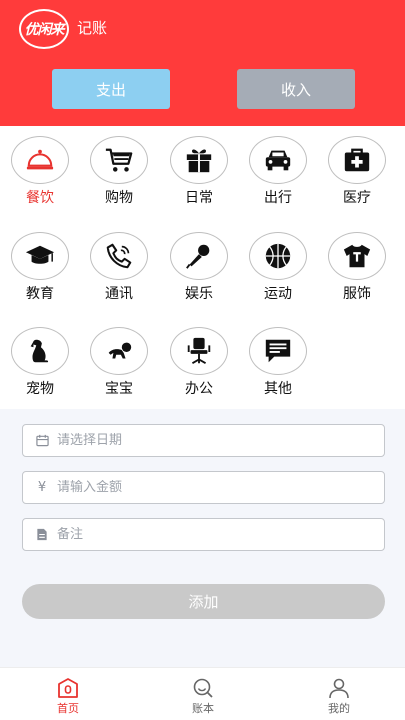  What do you see at coordinates (357, 256) in the screenshot?
I see `tshirt-icon` at bounding box center [357, 256].